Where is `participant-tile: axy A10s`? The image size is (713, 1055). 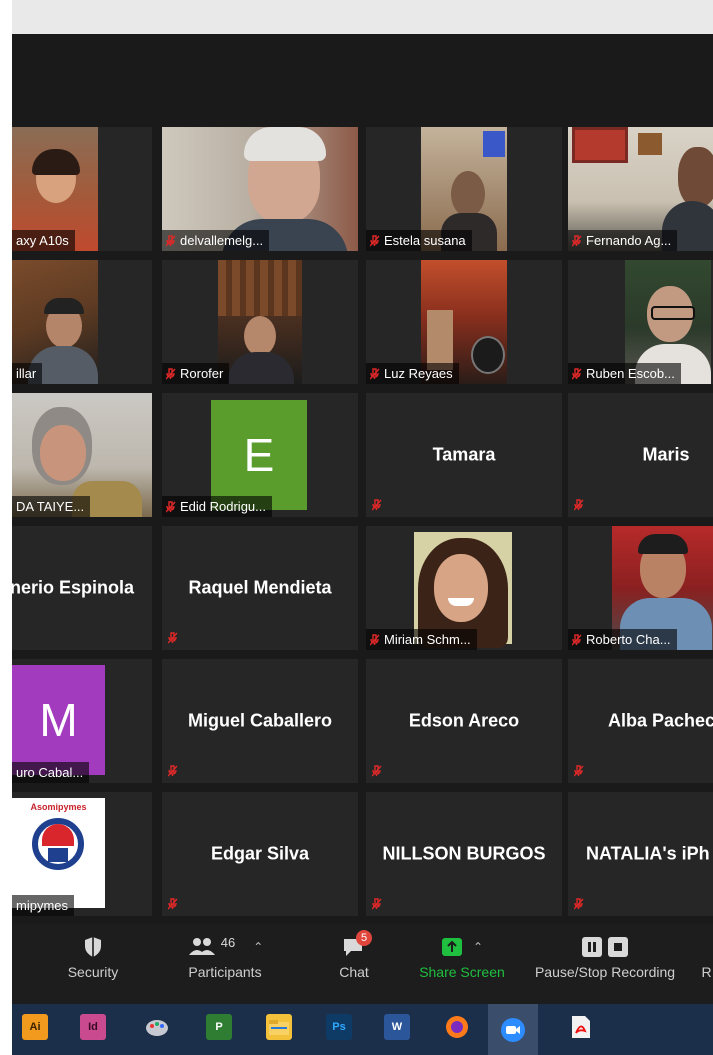 participant-tile: axy A10s is located at coordinates (82, 189).